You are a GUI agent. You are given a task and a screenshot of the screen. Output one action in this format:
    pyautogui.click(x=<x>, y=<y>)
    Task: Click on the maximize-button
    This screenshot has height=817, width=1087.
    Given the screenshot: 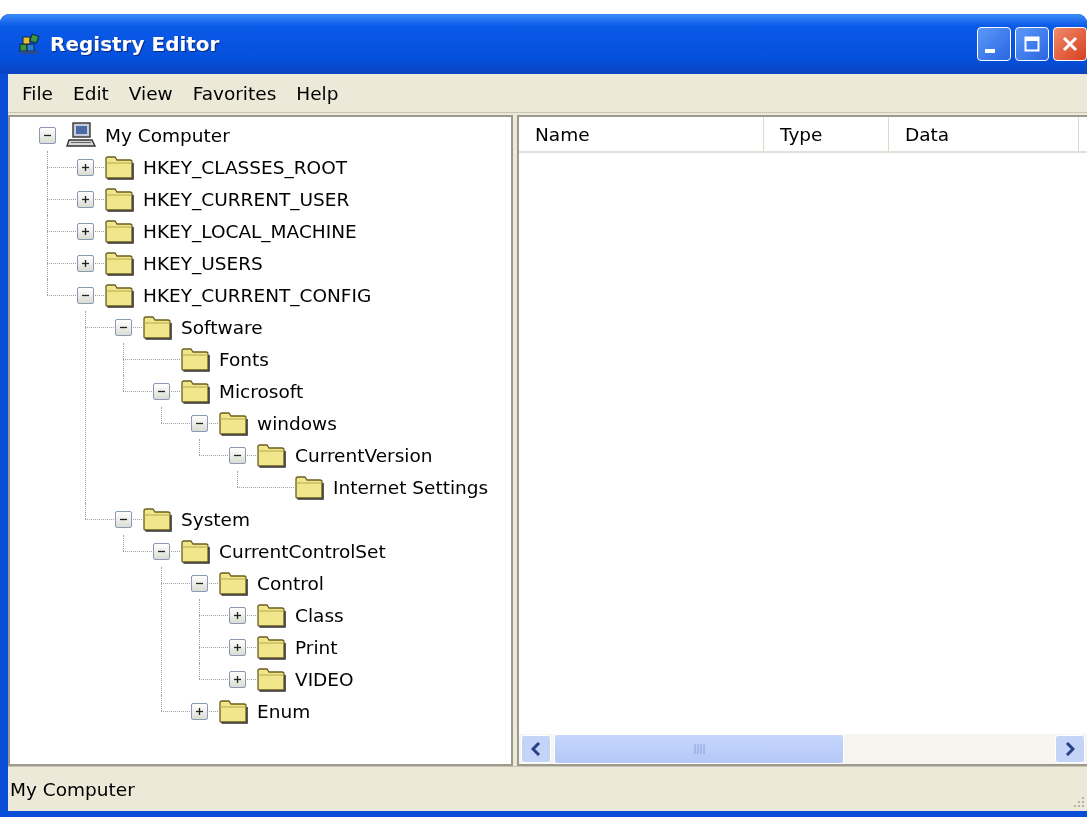 What is the action you would take?
    pyautogui.click(x=1032, y=44)
    